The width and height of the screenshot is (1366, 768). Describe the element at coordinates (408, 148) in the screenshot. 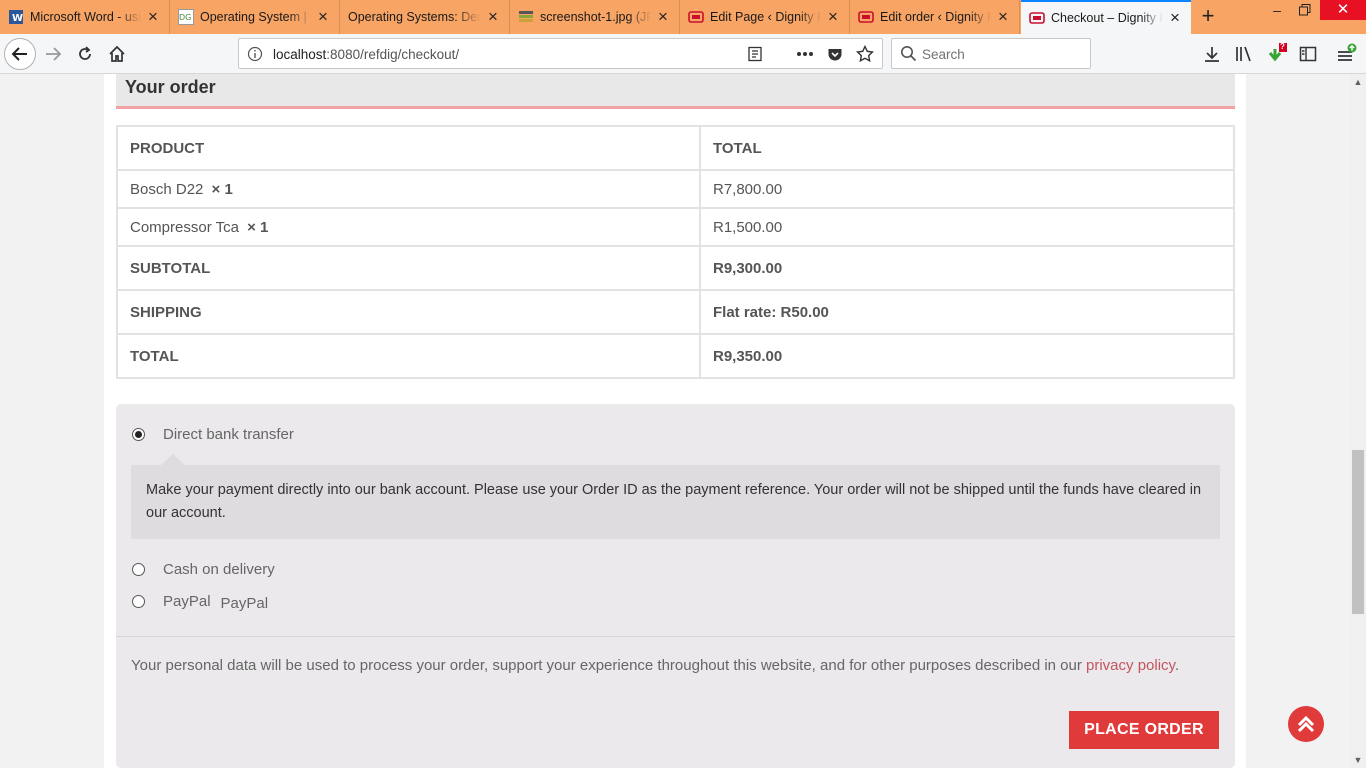

I see `column-header-product: PRODUCT` at that location.